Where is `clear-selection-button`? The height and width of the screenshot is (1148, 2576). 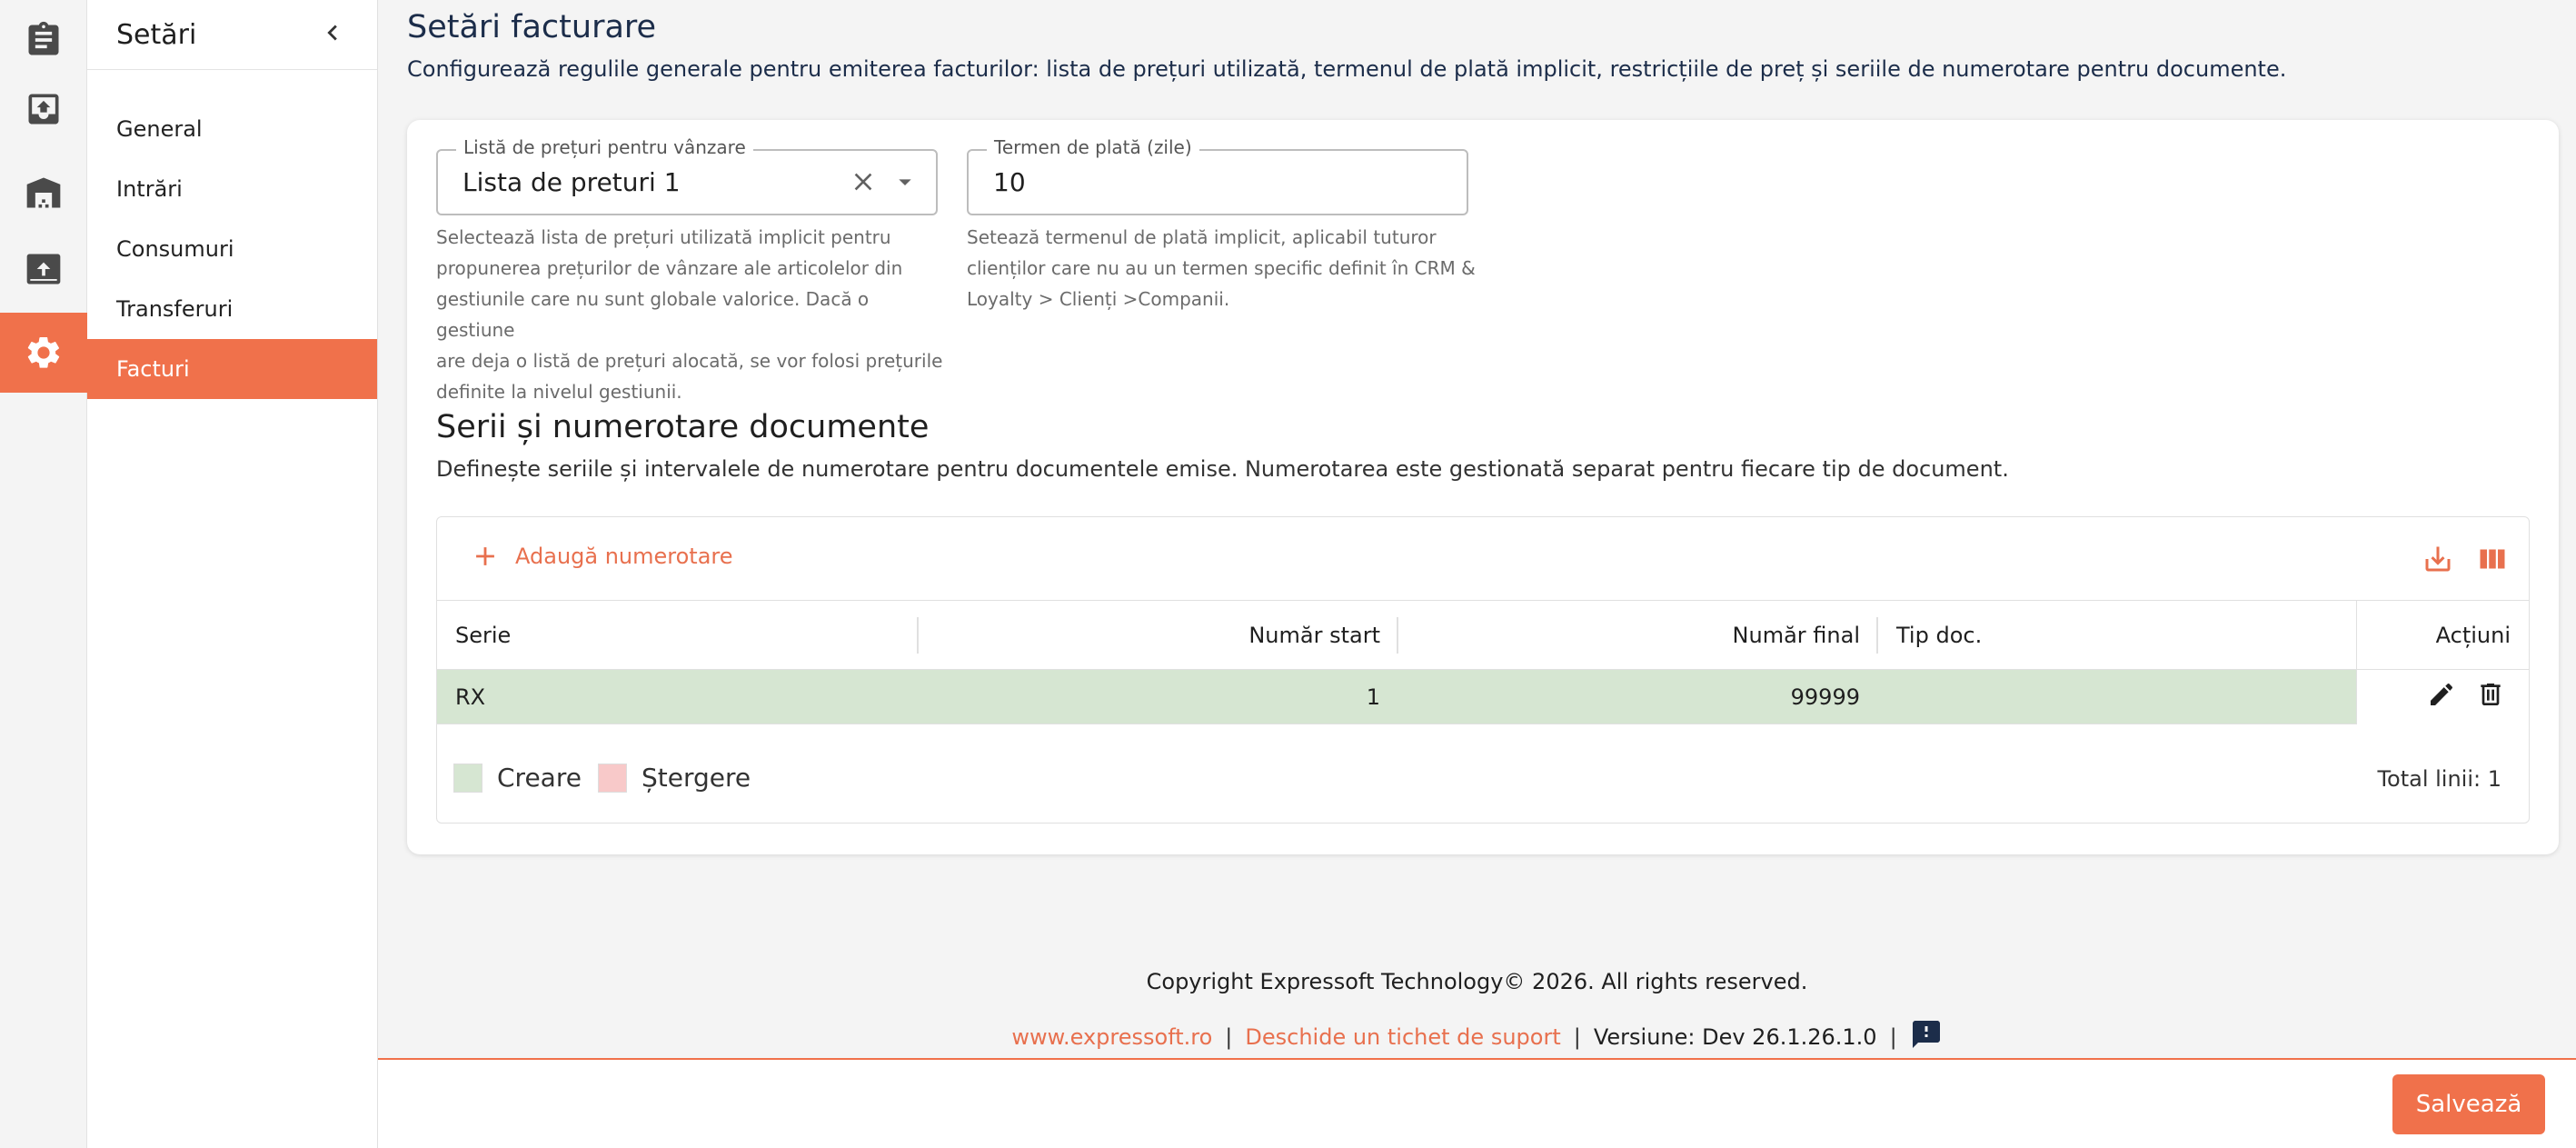
clear-selection-button is located at coordinates (863, 181).